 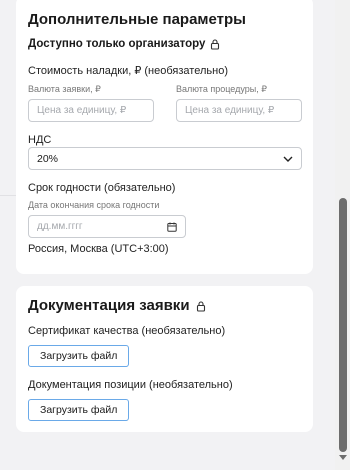 I want to click on timezone-note: Россия, Москва (UTC+3:00), so click(x=98, y=249).